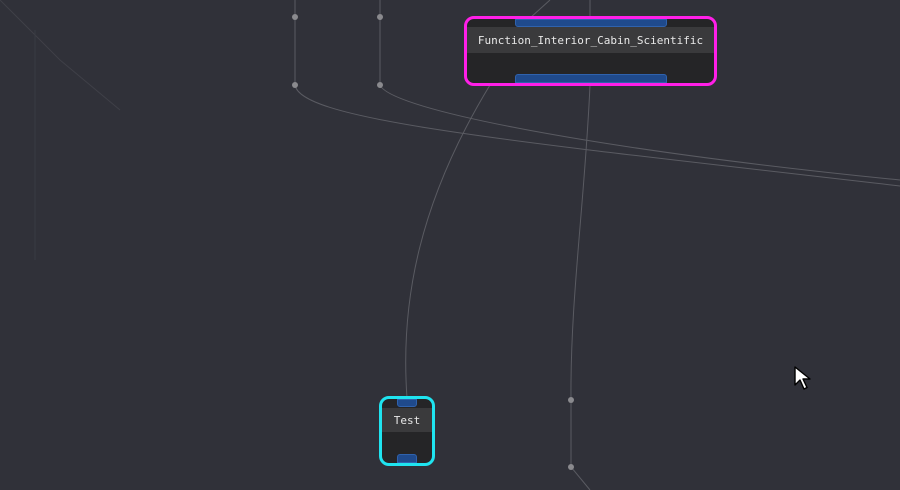 The width and height of the screenshot is (900, 490). I want to click on node-test: Test, so click(407, 431).